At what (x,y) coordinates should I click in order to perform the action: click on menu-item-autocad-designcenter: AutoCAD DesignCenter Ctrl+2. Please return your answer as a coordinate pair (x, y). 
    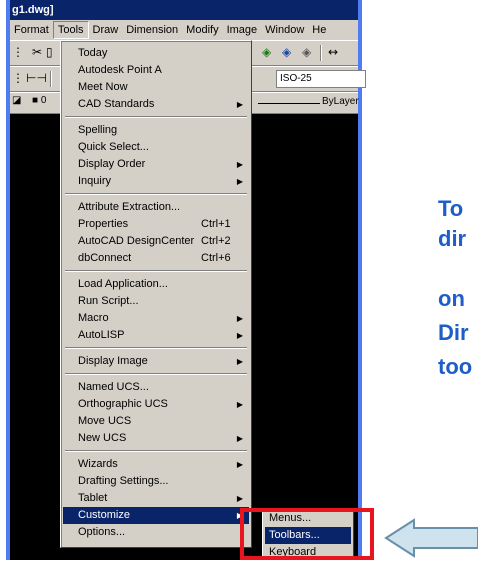
    Looking at the image, I should click on (156, 241).